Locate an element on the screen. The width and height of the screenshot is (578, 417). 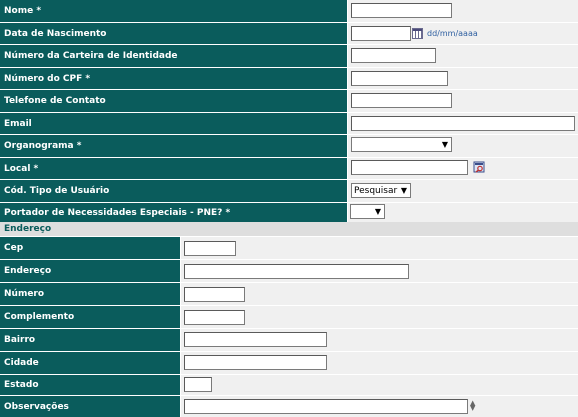
label-numero: Número is located at coordinates (90, 294).